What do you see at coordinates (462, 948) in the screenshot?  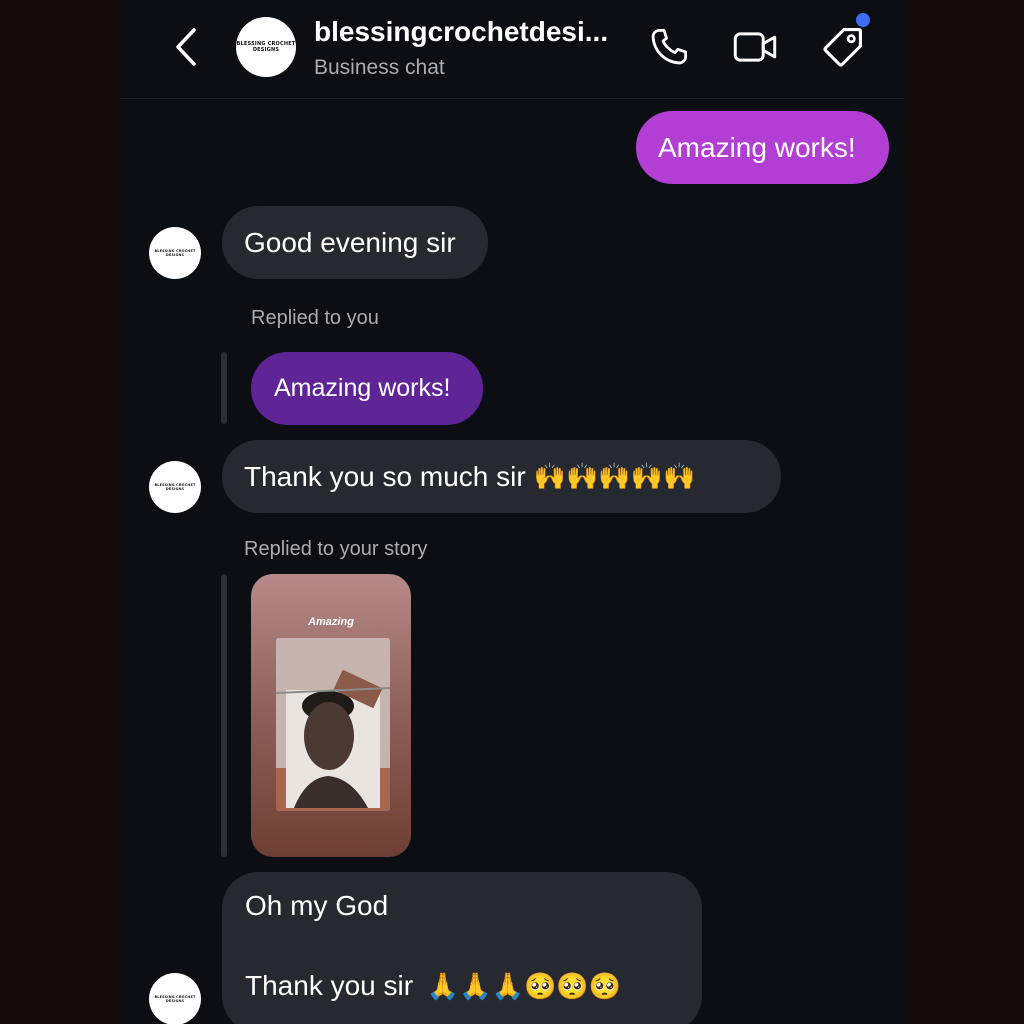 I see `incoming-message-bubble: Oh my God Thank you sir 🙏🙏🙏🥺🥺🥺` at bounding box center [462, 948].